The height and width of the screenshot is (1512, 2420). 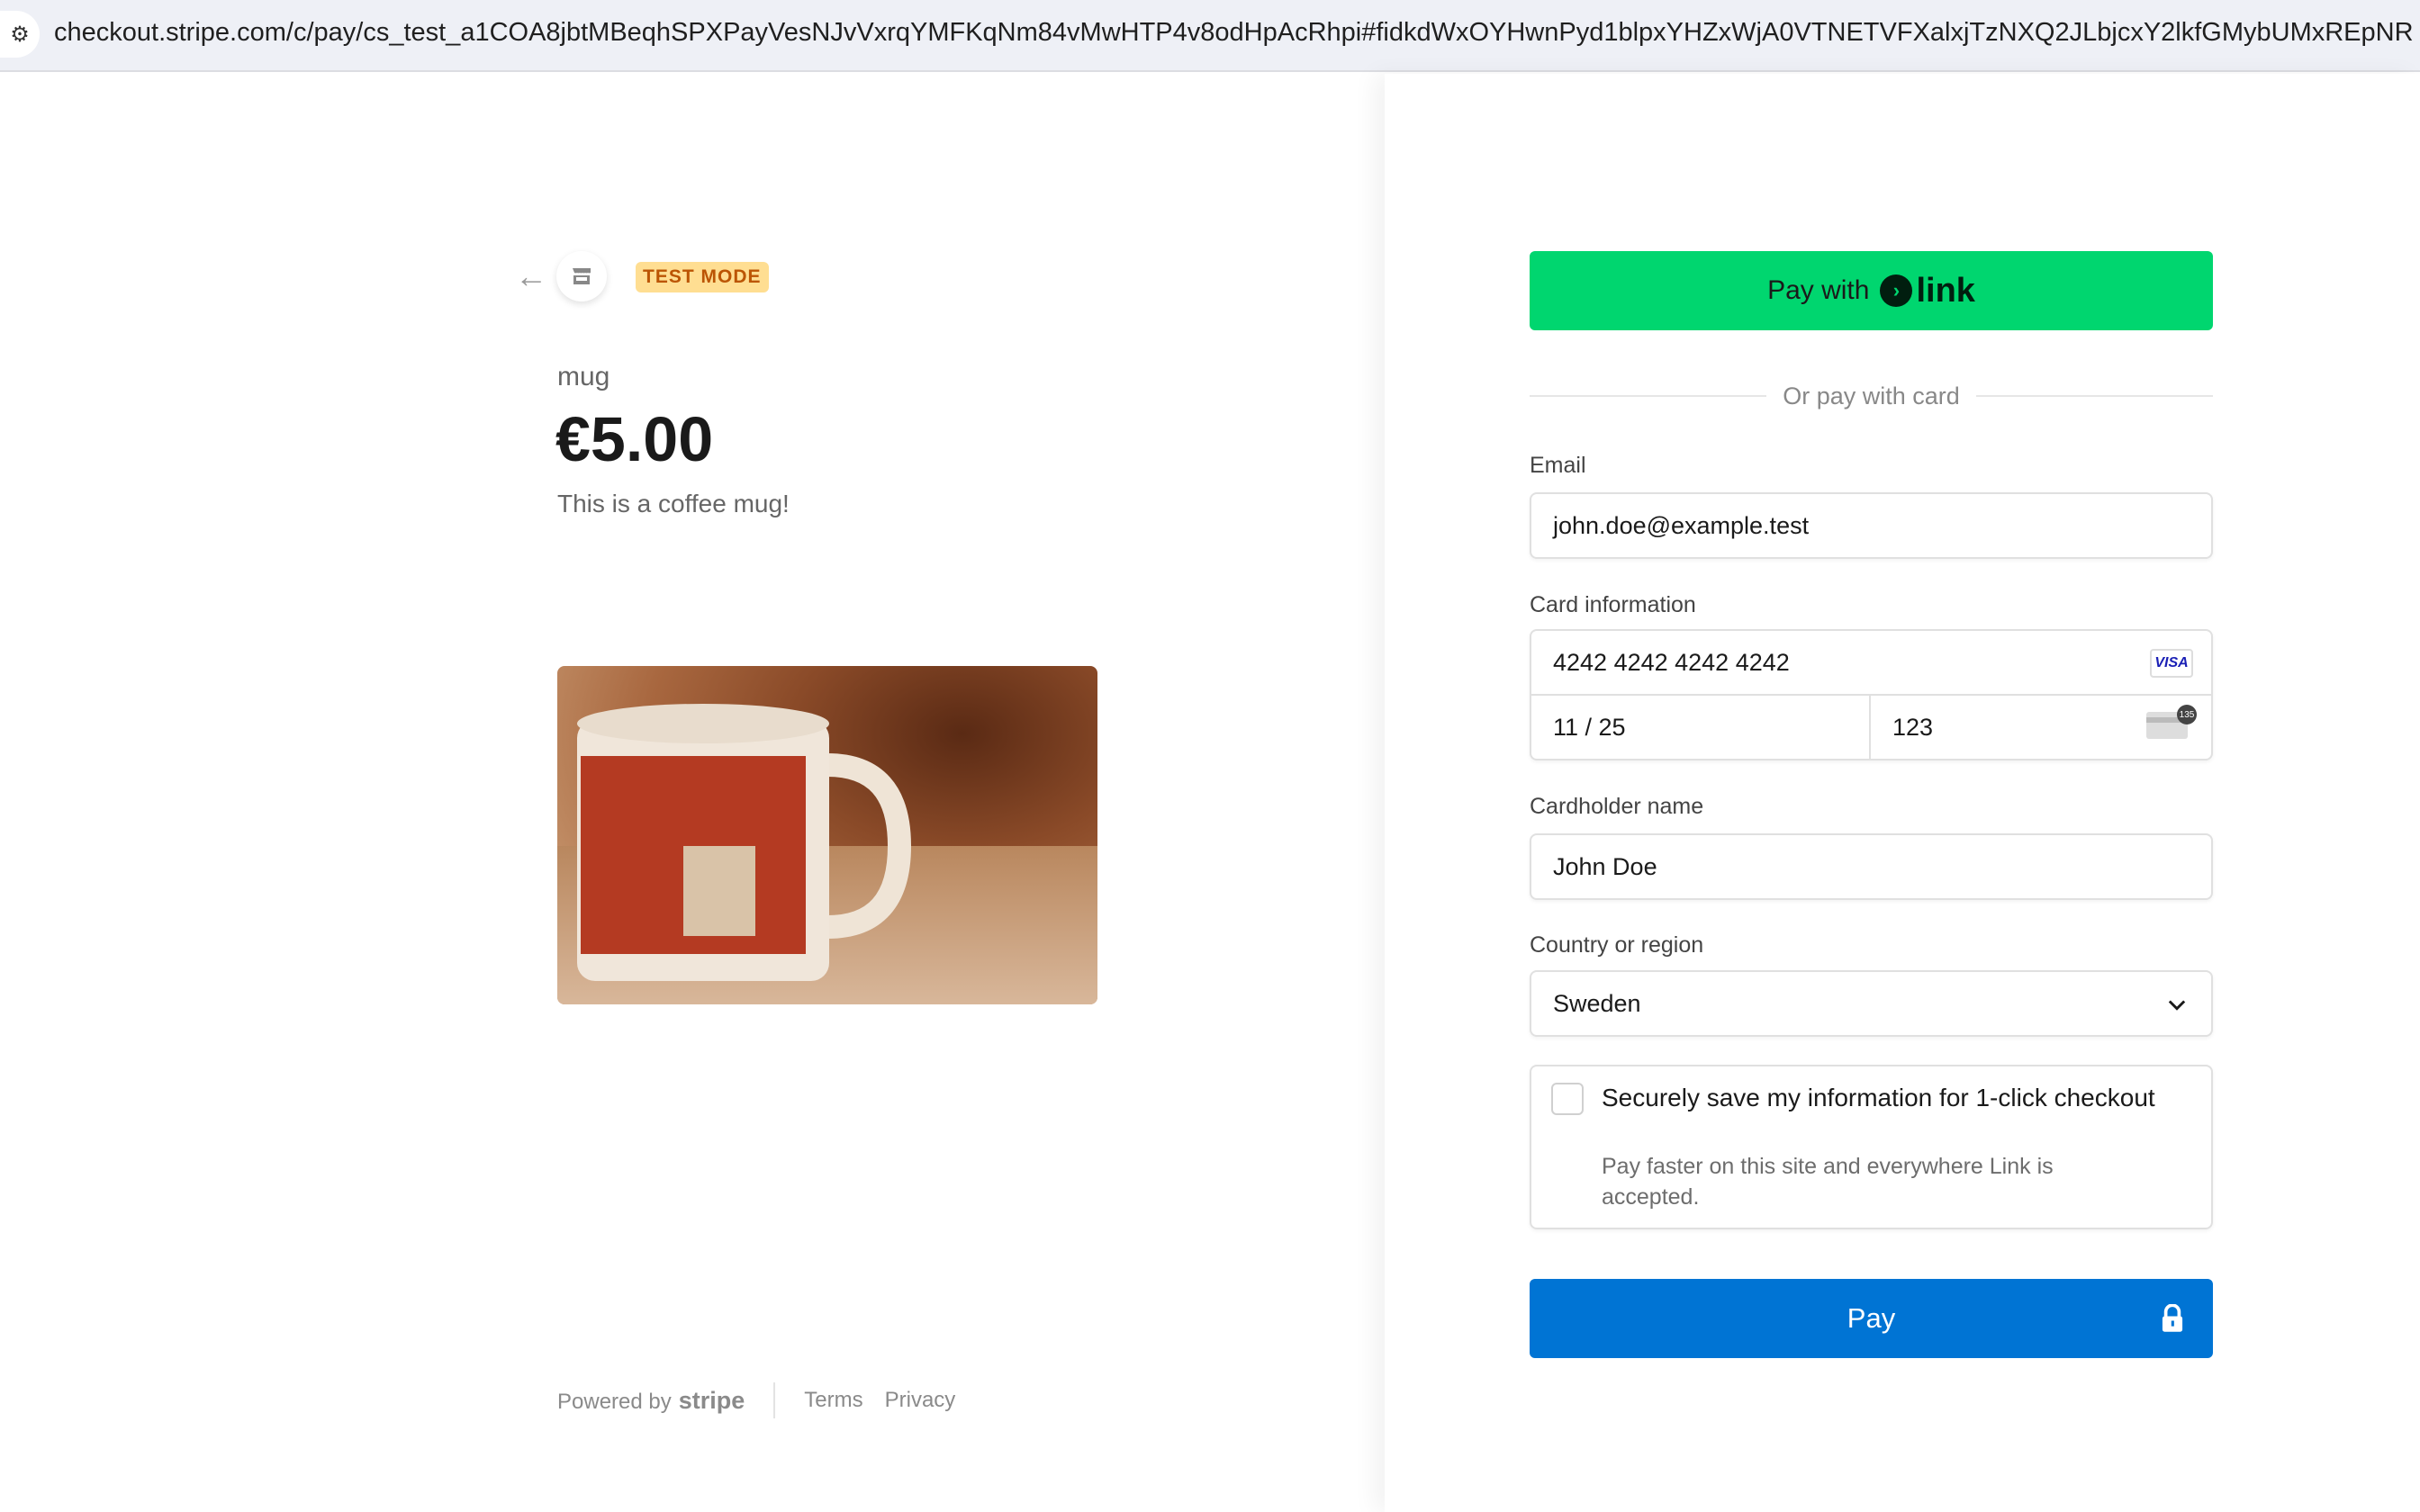 What do you see at coordinates (1617, 807) in the screenshot?
I see `cardholder-label: Cardholder name` at bounding box center [1617, 807].